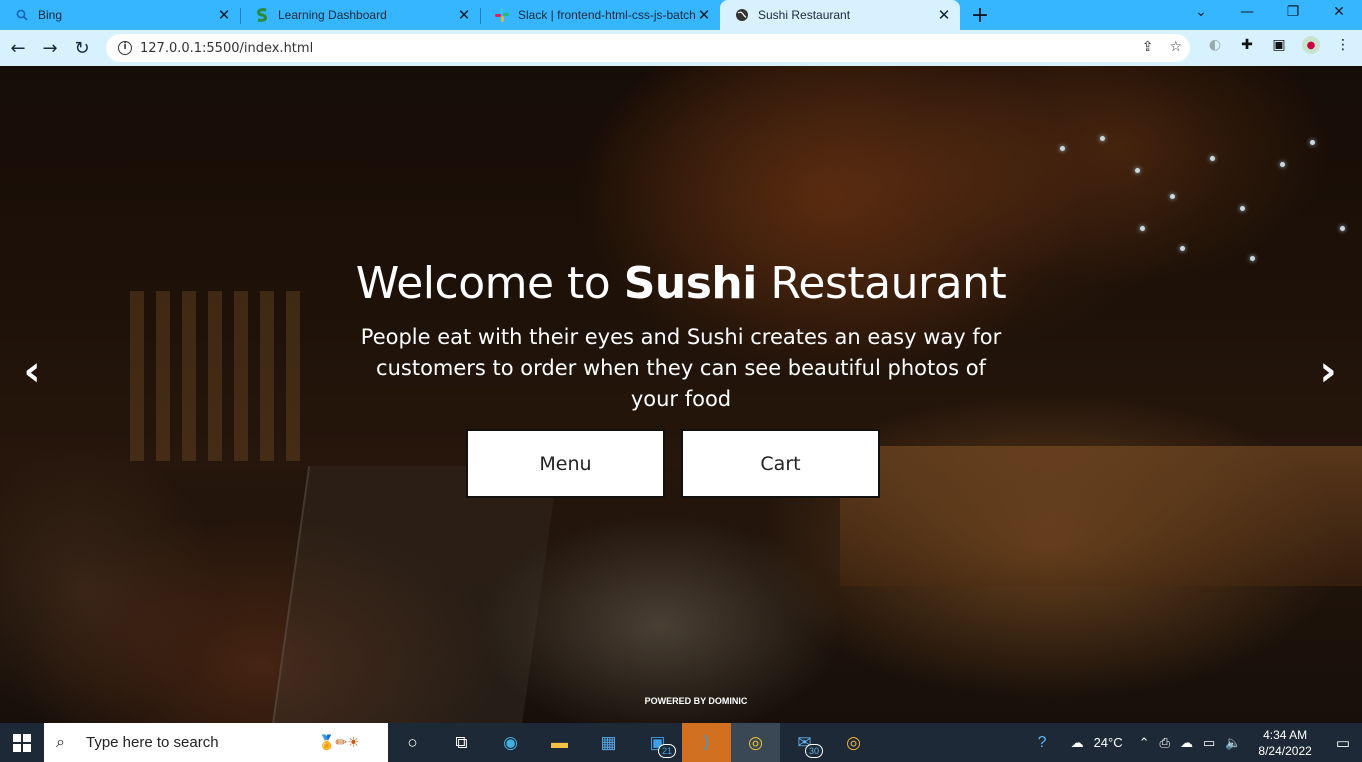 The width and height of the screenshot is (1362, 762). What do you see at coordinates (510, 742) in the screenshot?
I see `edge-icon: ◉` at bounding box center [510, 742].